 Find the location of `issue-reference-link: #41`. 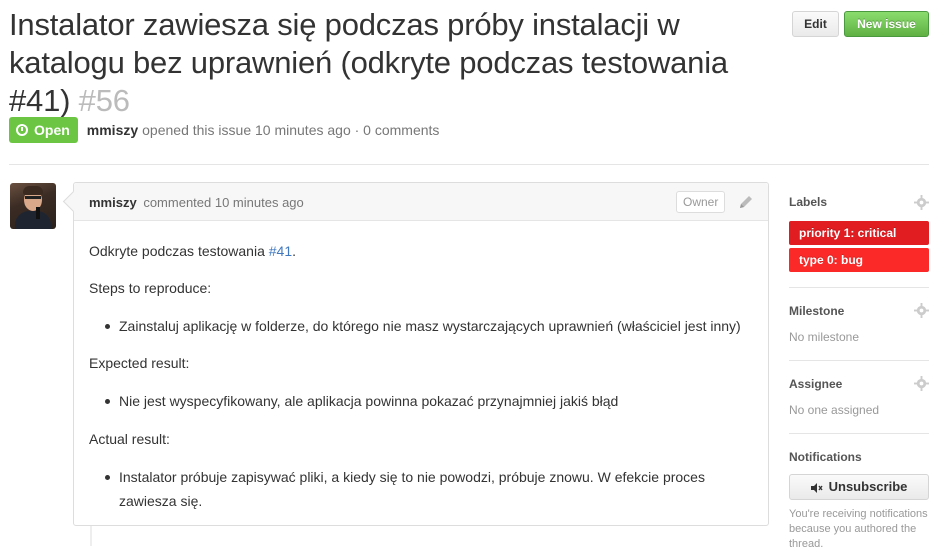

issue-reference-link: #41 is located at coordinates (280, 251).